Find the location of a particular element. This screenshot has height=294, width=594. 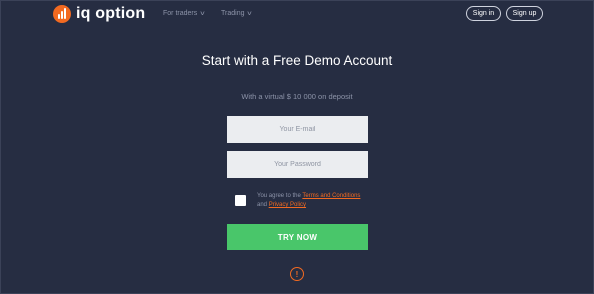

email-field is located at coordinates (297, 129).